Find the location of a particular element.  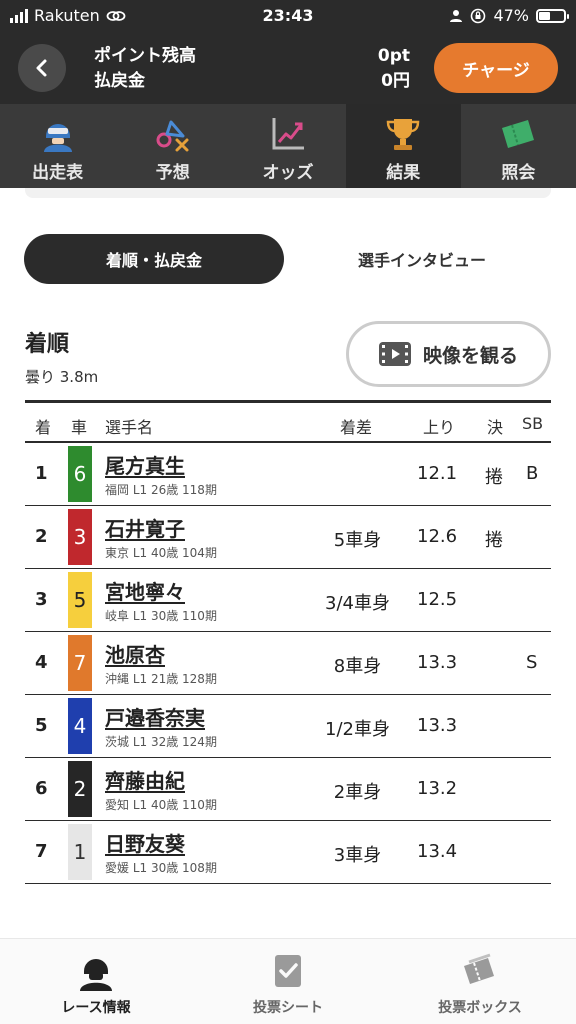

finish-margin: 8車身 is located at coordinates (357, 666).